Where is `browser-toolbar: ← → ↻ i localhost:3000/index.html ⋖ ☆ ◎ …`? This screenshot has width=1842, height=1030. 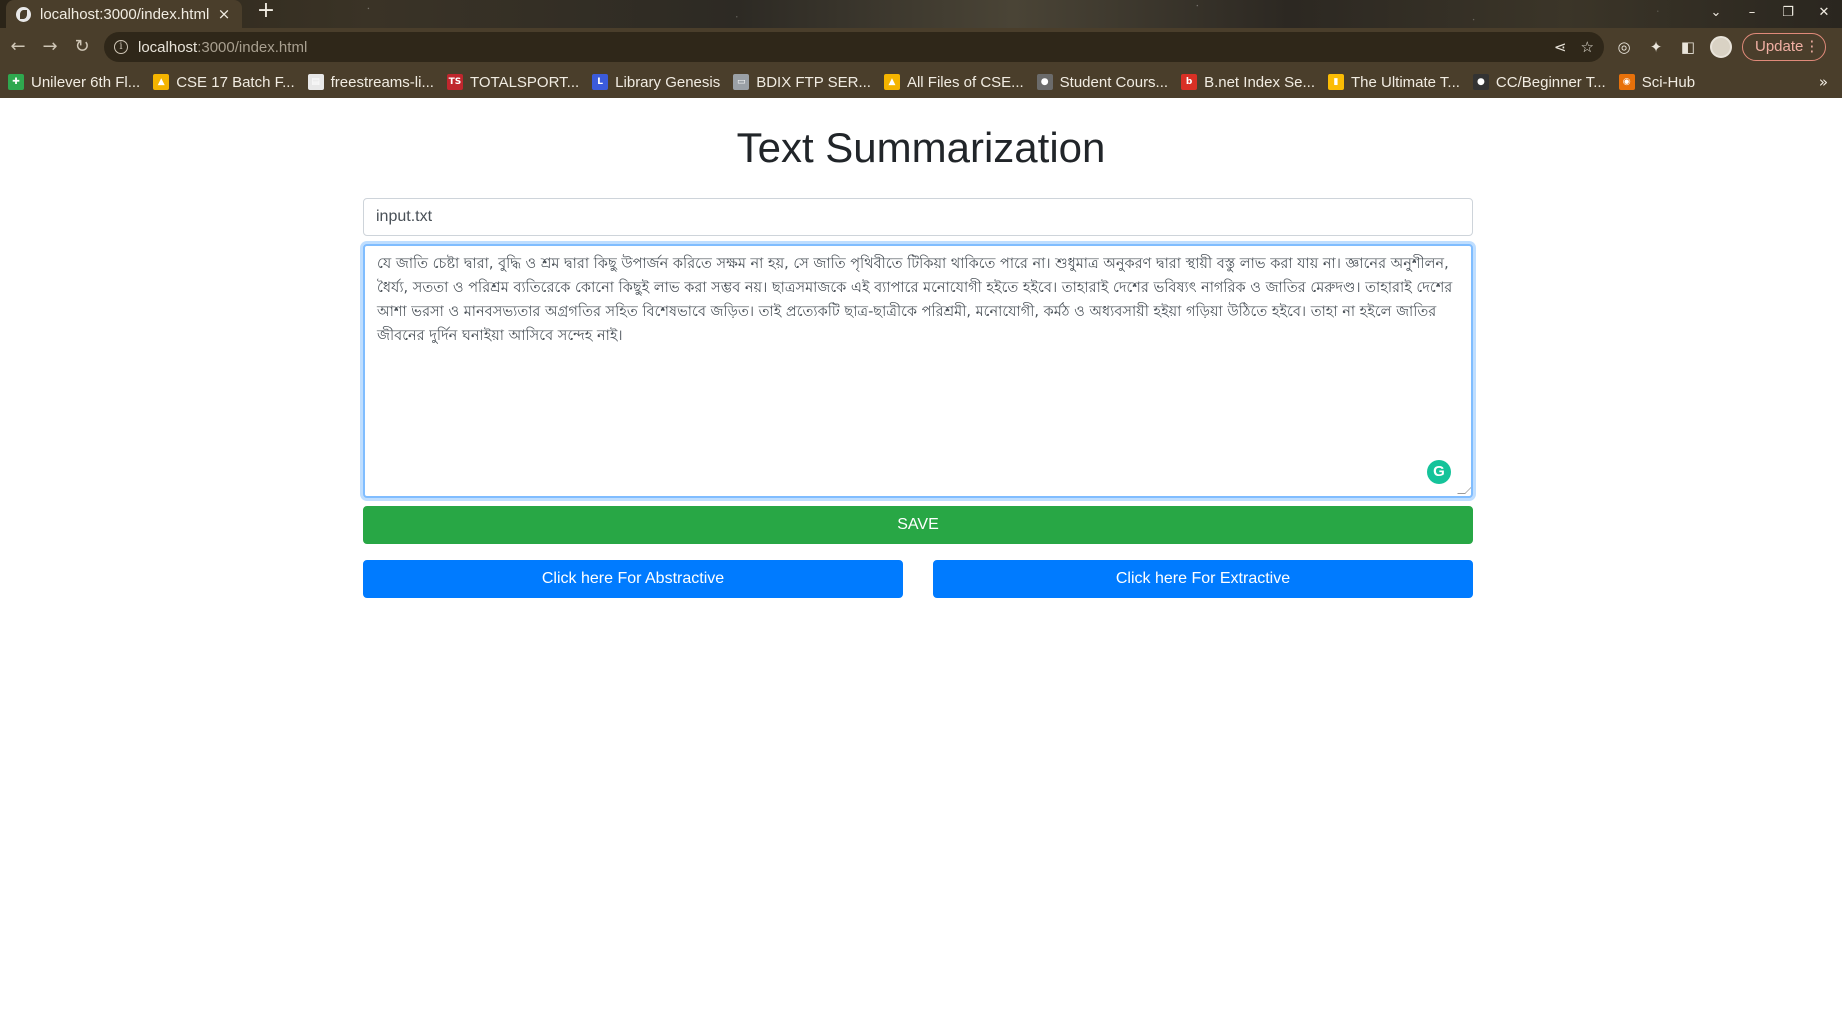 browser-toolbar: ← → ↻ i localhost:3000/index.html ⋖ ☆ ◎ … is located at coordinates (921, 47).